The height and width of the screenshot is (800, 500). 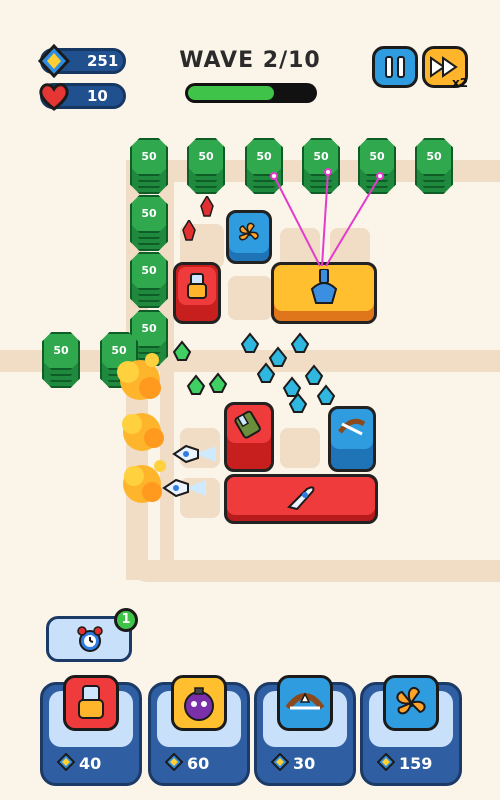 I want to click on shop-price: 40, so click(x=90, y=763).